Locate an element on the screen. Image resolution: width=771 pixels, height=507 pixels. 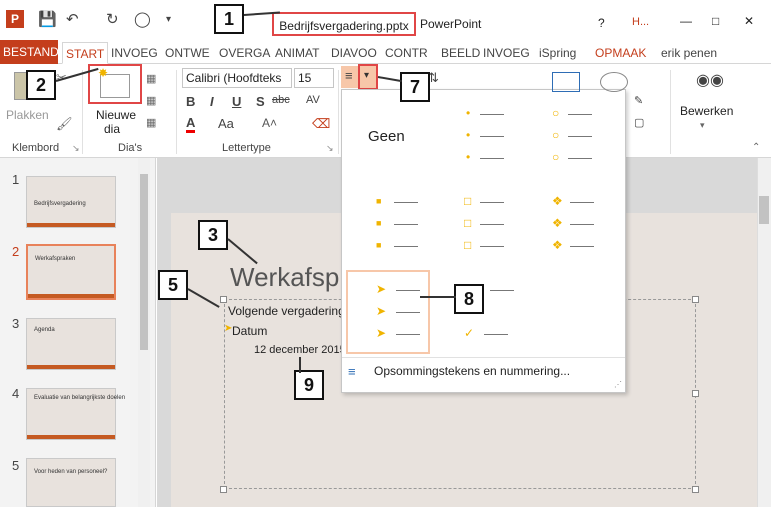
maximize-button: □ is located at coordinates (715, 21).